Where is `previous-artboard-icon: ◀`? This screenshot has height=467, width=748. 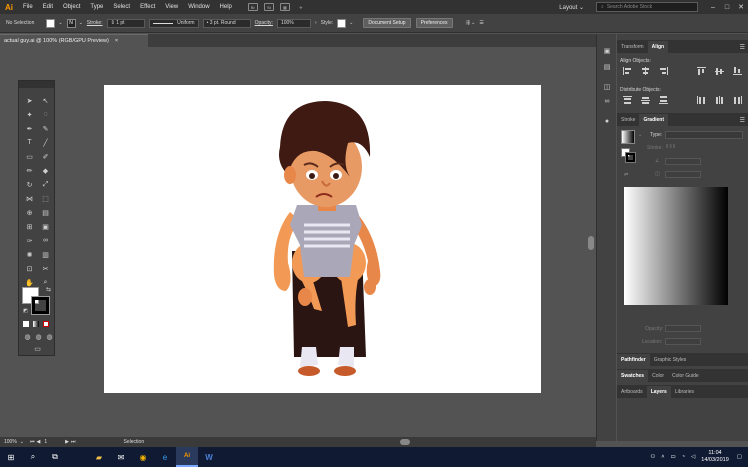
previous-artboard-icon: ◀ is located at coordinates (39, 442).